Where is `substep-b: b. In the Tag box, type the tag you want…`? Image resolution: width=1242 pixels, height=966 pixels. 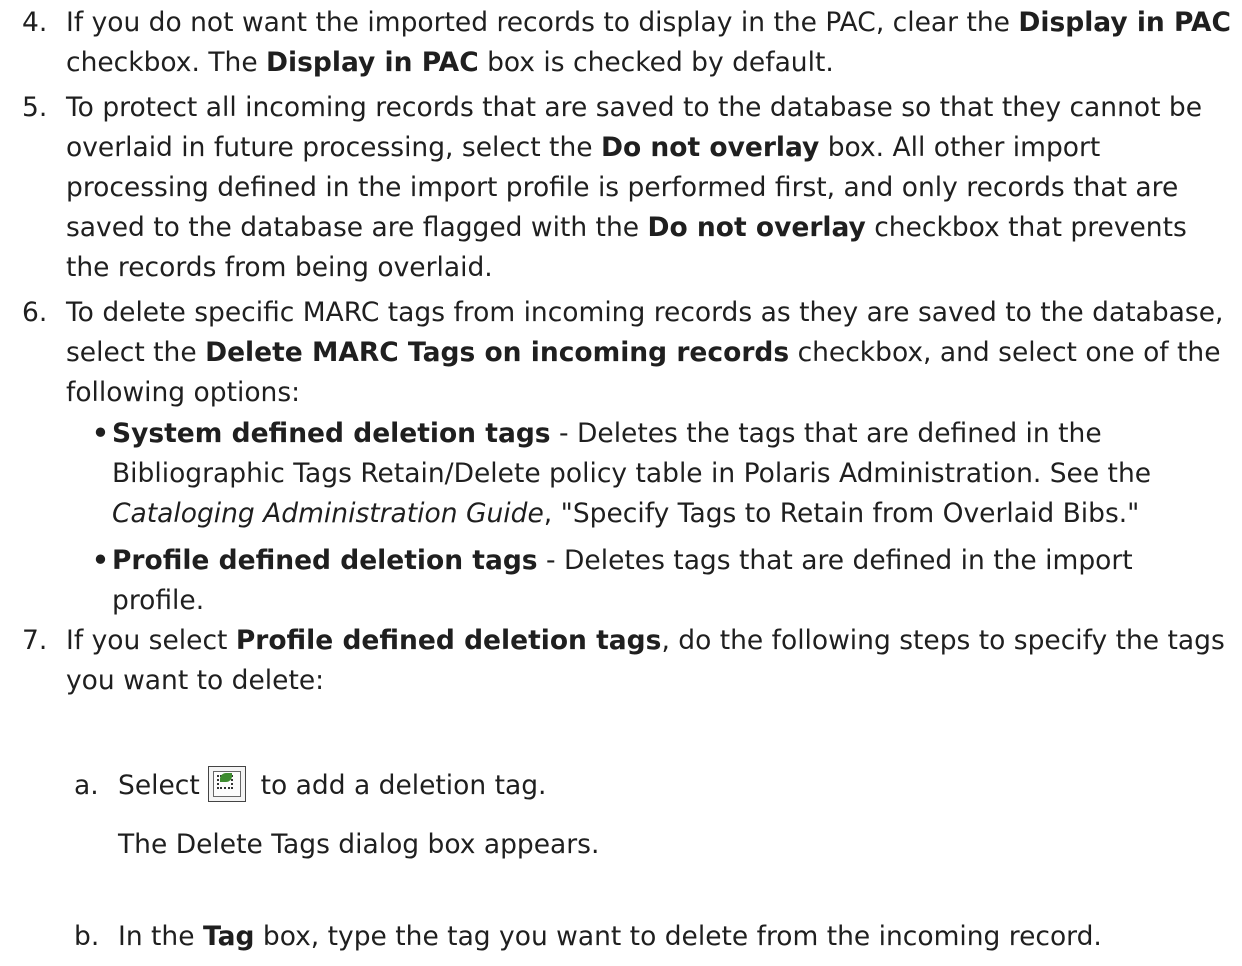 substep-b: b. In the Tag box, type the tag you want… is located at coordinates (654, 937).